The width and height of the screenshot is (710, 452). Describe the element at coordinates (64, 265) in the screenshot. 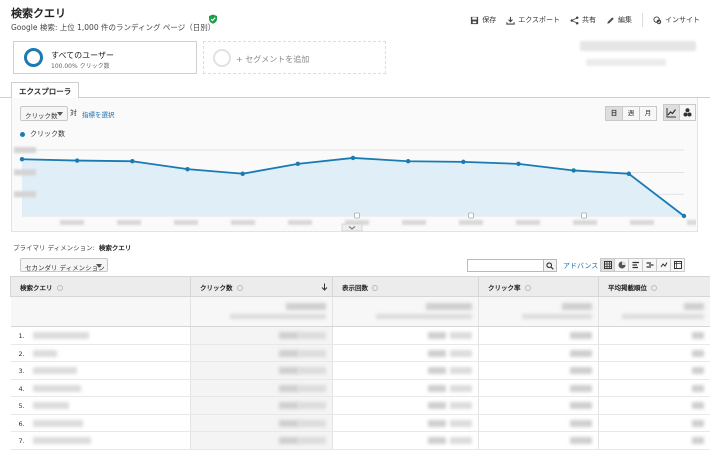

I see `secondary-dimension-dropdown: セカンダリ ディメンション` at that location.